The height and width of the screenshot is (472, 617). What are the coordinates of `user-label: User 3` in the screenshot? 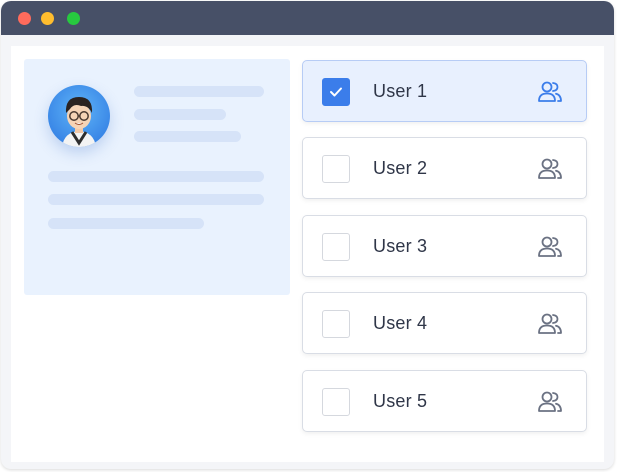 It's located at (400, 246).